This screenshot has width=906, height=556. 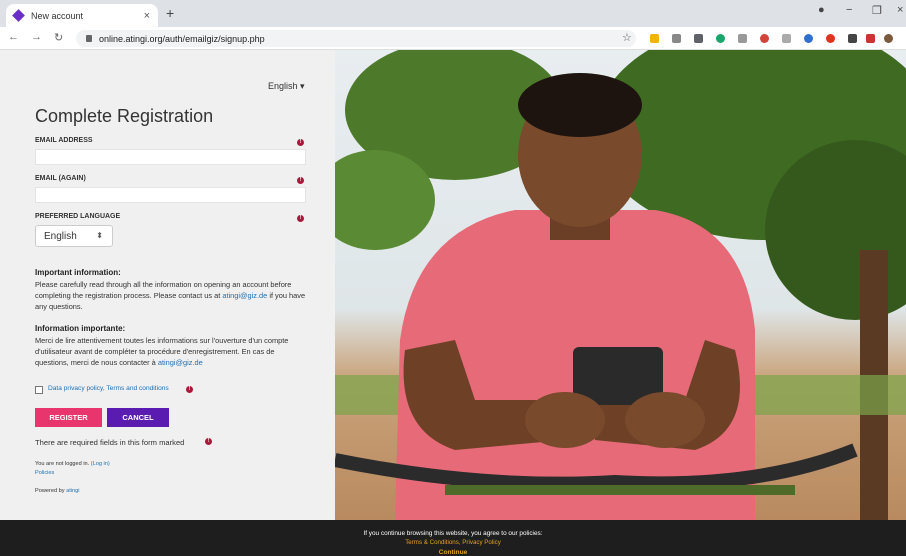 I want to click on info-heading-fr: Information importante:, so click(x=80, y=328).